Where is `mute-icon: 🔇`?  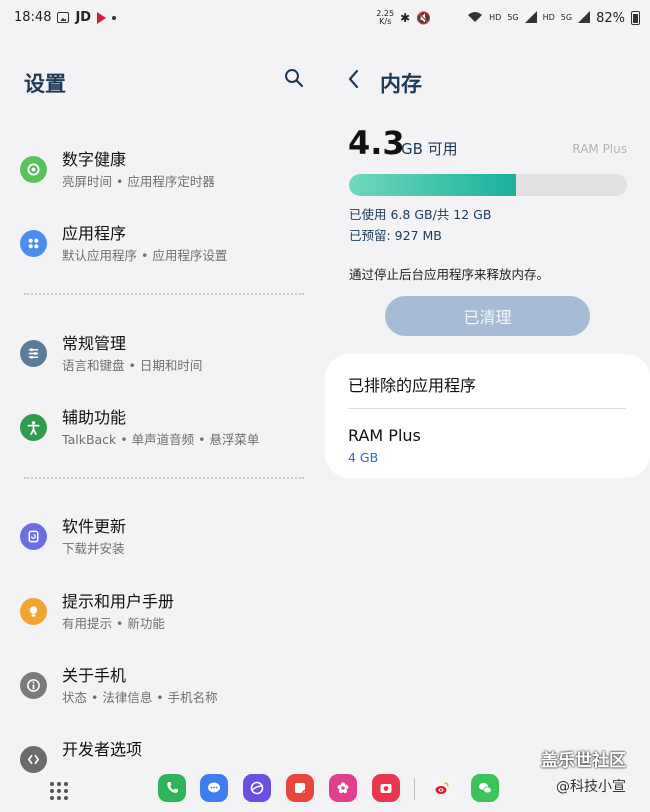 mute-icon: 🔇 is located at coordinates (424, 18).